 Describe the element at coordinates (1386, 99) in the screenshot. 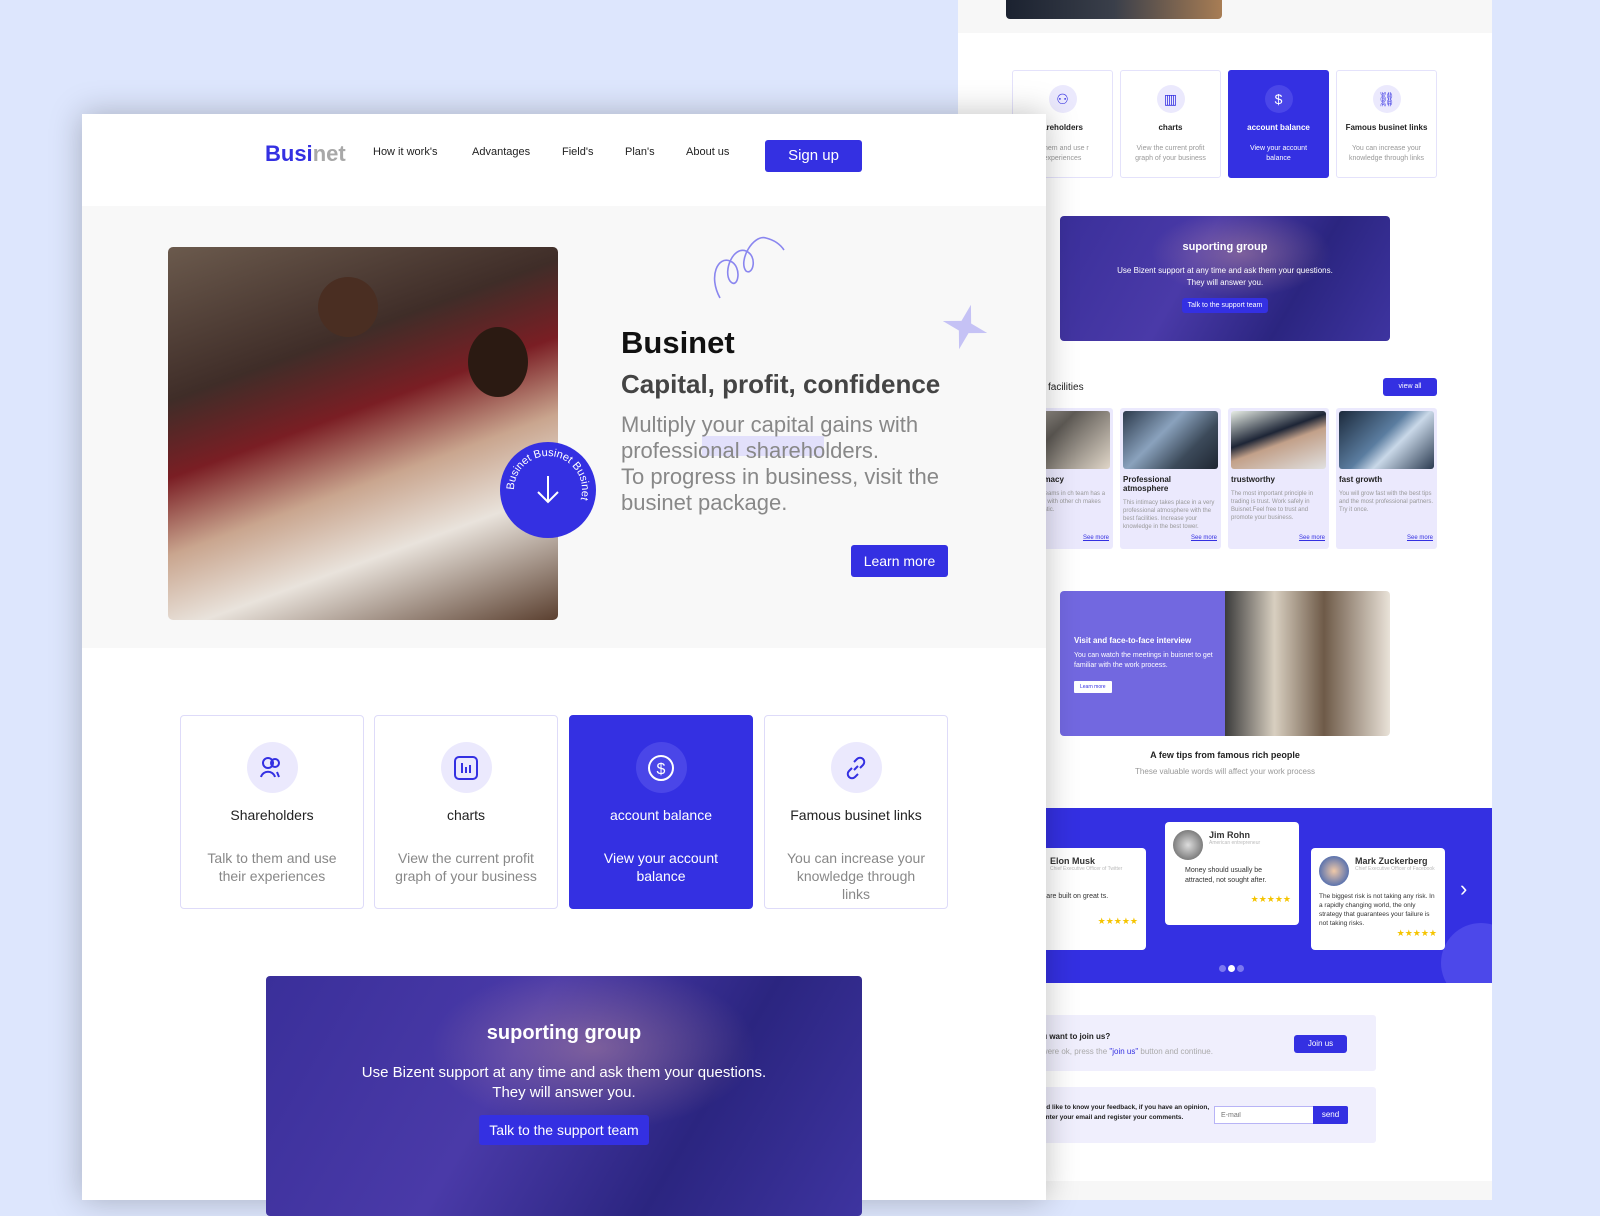

I see `link-icon: ⛓` at that location.